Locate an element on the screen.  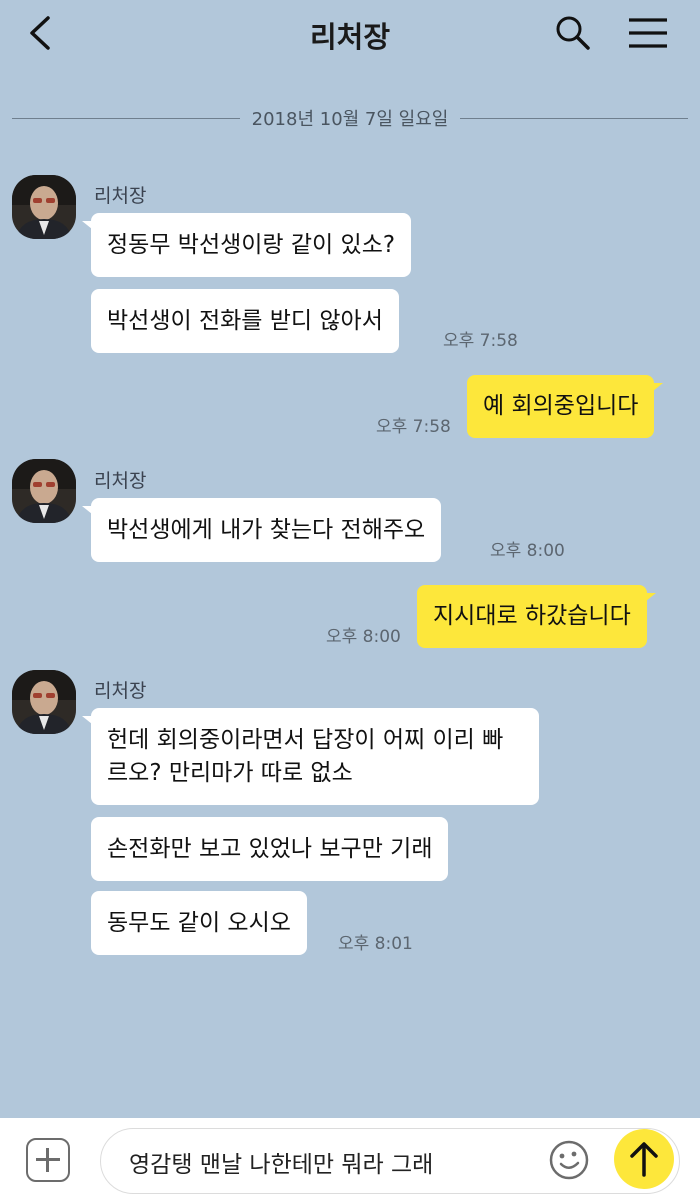
back-button is located at coordinates (42, 33).